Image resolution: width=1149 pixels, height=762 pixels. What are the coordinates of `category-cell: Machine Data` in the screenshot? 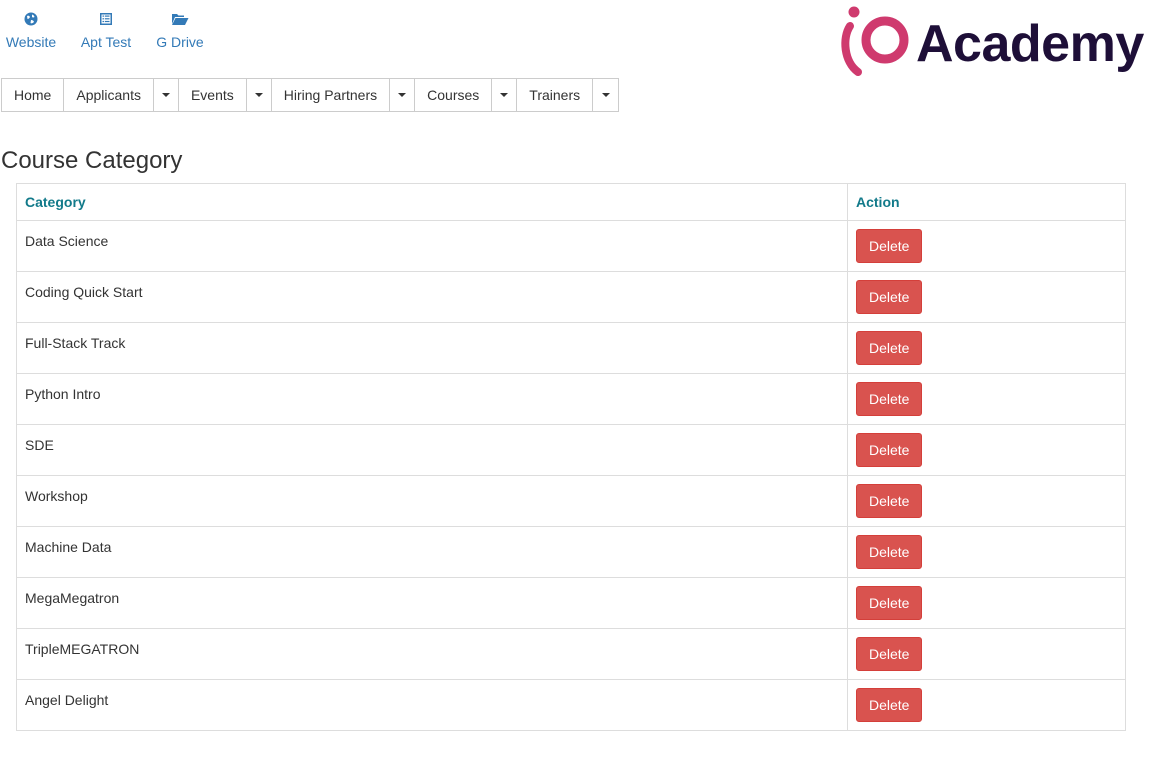 It's located at (432, 552).